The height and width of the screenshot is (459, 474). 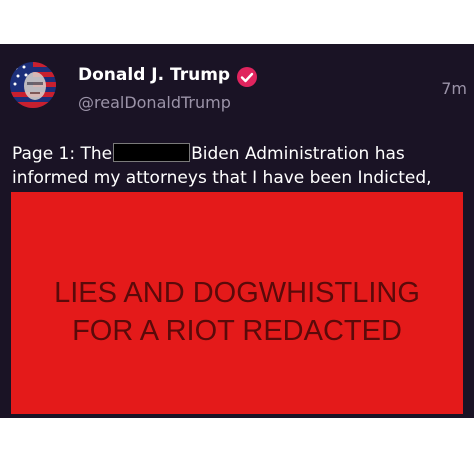 What do you see at coordinates (154, 102) in the screenshot?
I see `author-handle: @realDonaldTrump` at bounding box center [154, 102].